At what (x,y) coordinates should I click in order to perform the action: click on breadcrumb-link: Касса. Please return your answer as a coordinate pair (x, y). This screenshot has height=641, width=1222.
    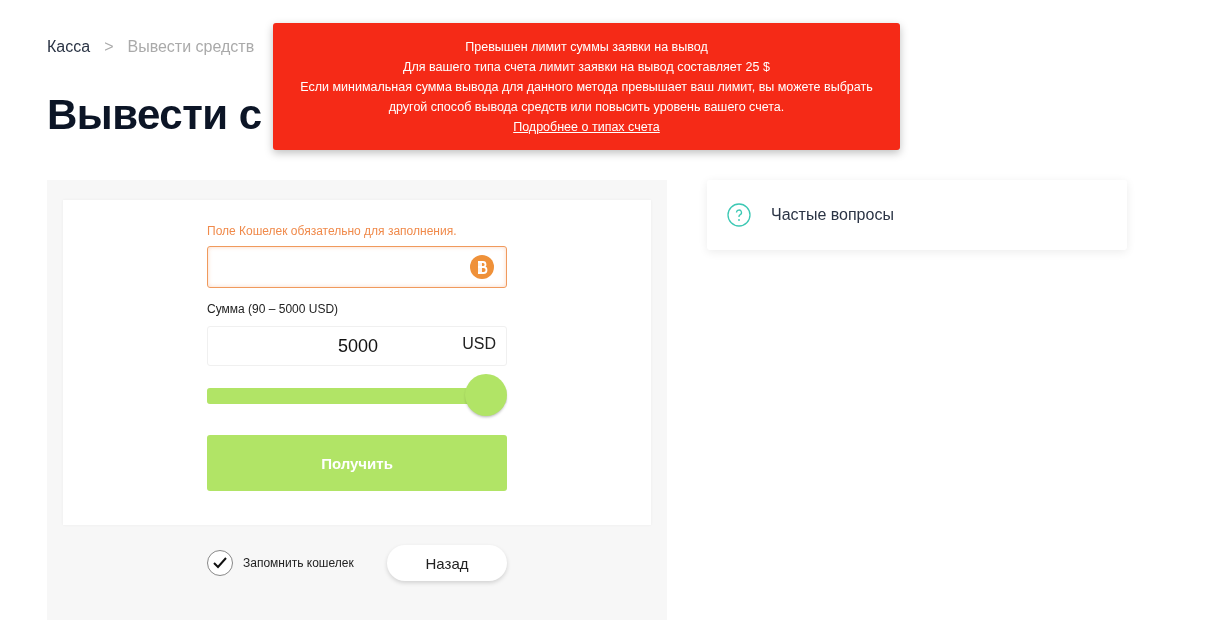
    Looking at the image, I should click on (69, 47).